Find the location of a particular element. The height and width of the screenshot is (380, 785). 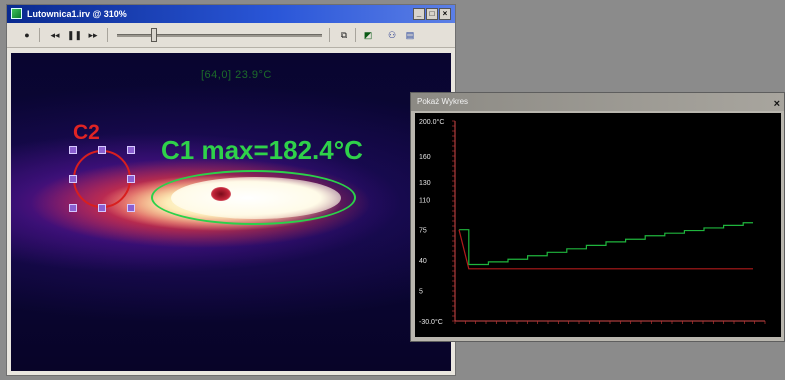

pause-icon: ❚❚ is located at coordinates (74, 35).